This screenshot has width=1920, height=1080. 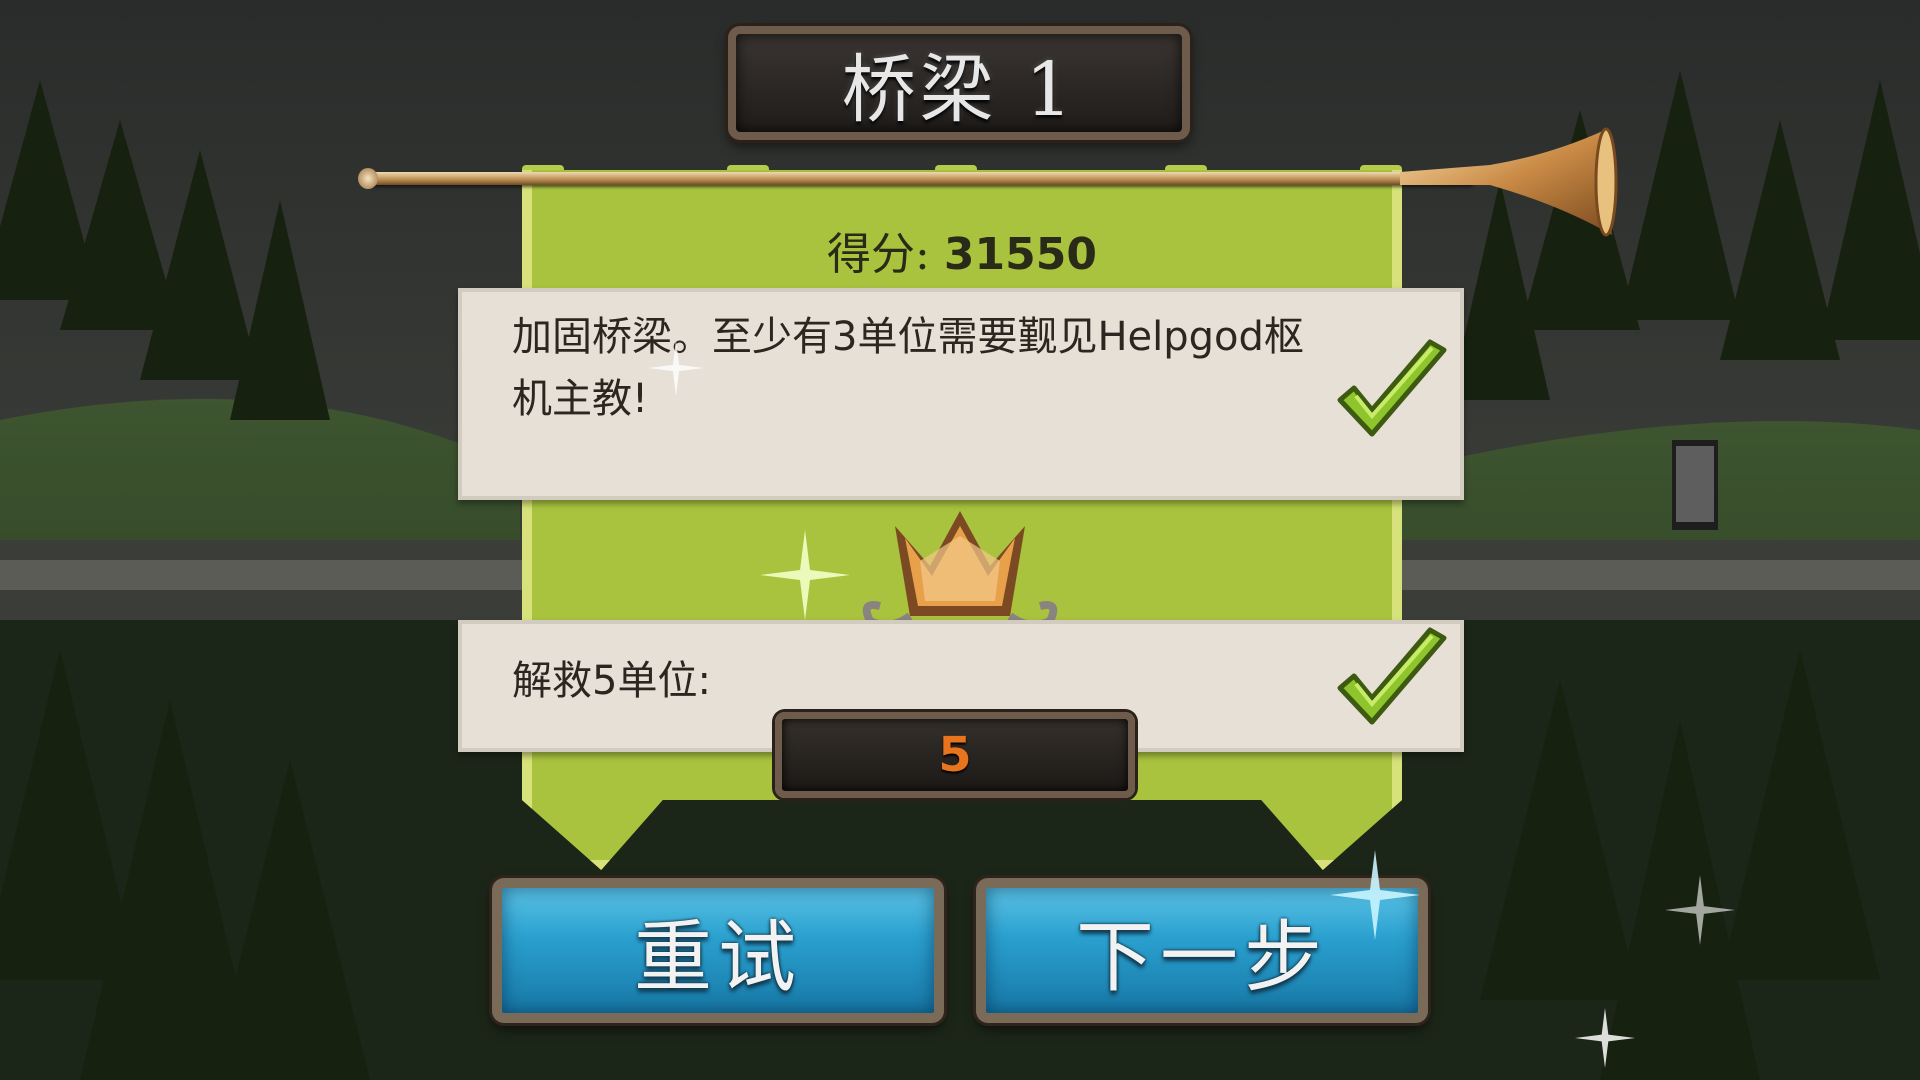 I want to click on score-display: 得分: 31550, so click(x=962, y=250).